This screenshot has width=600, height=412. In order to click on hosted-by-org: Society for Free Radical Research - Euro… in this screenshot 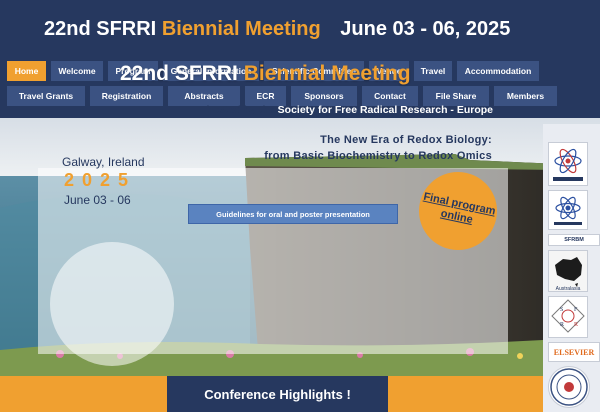, I will do `click(385, 110)`.